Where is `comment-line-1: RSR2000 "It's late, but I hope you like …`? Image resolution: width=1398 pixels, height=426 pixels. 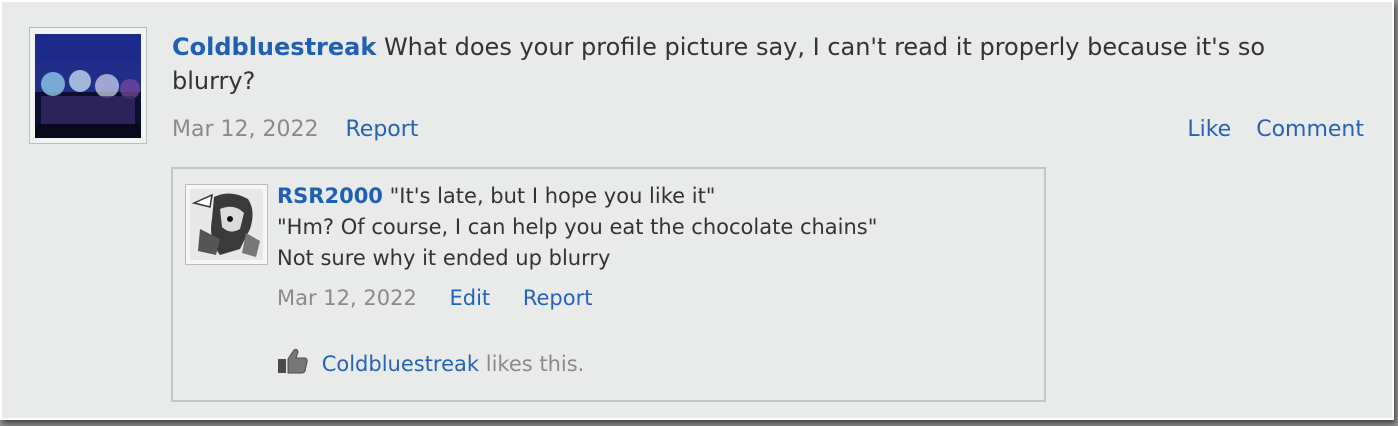
comment-line-1: RSR2000 "It's late, but I hope you like … is located at coordinates (647, 196).